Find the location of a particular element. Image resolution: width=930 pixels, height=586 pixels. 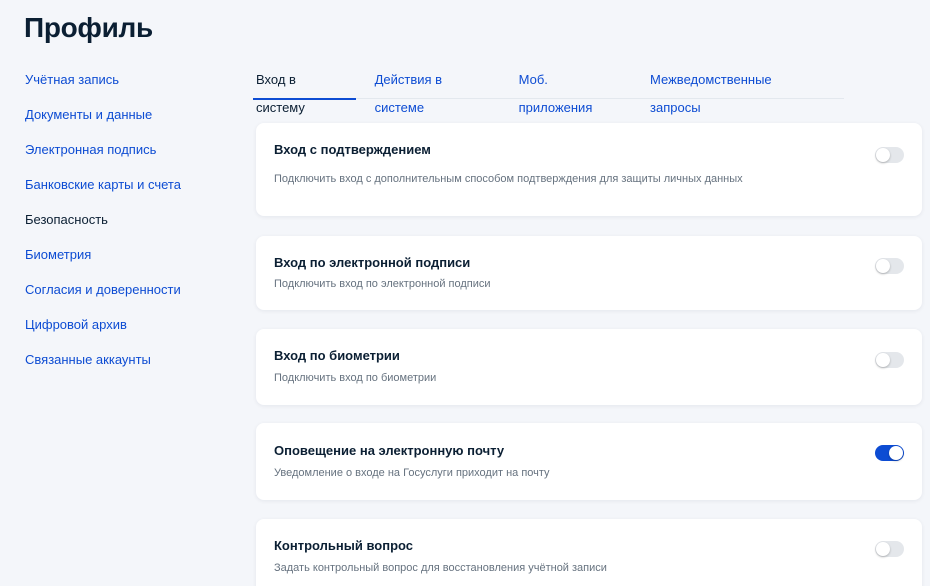

toggle-switch-confirmed-login is located at coordinates (889, 155).